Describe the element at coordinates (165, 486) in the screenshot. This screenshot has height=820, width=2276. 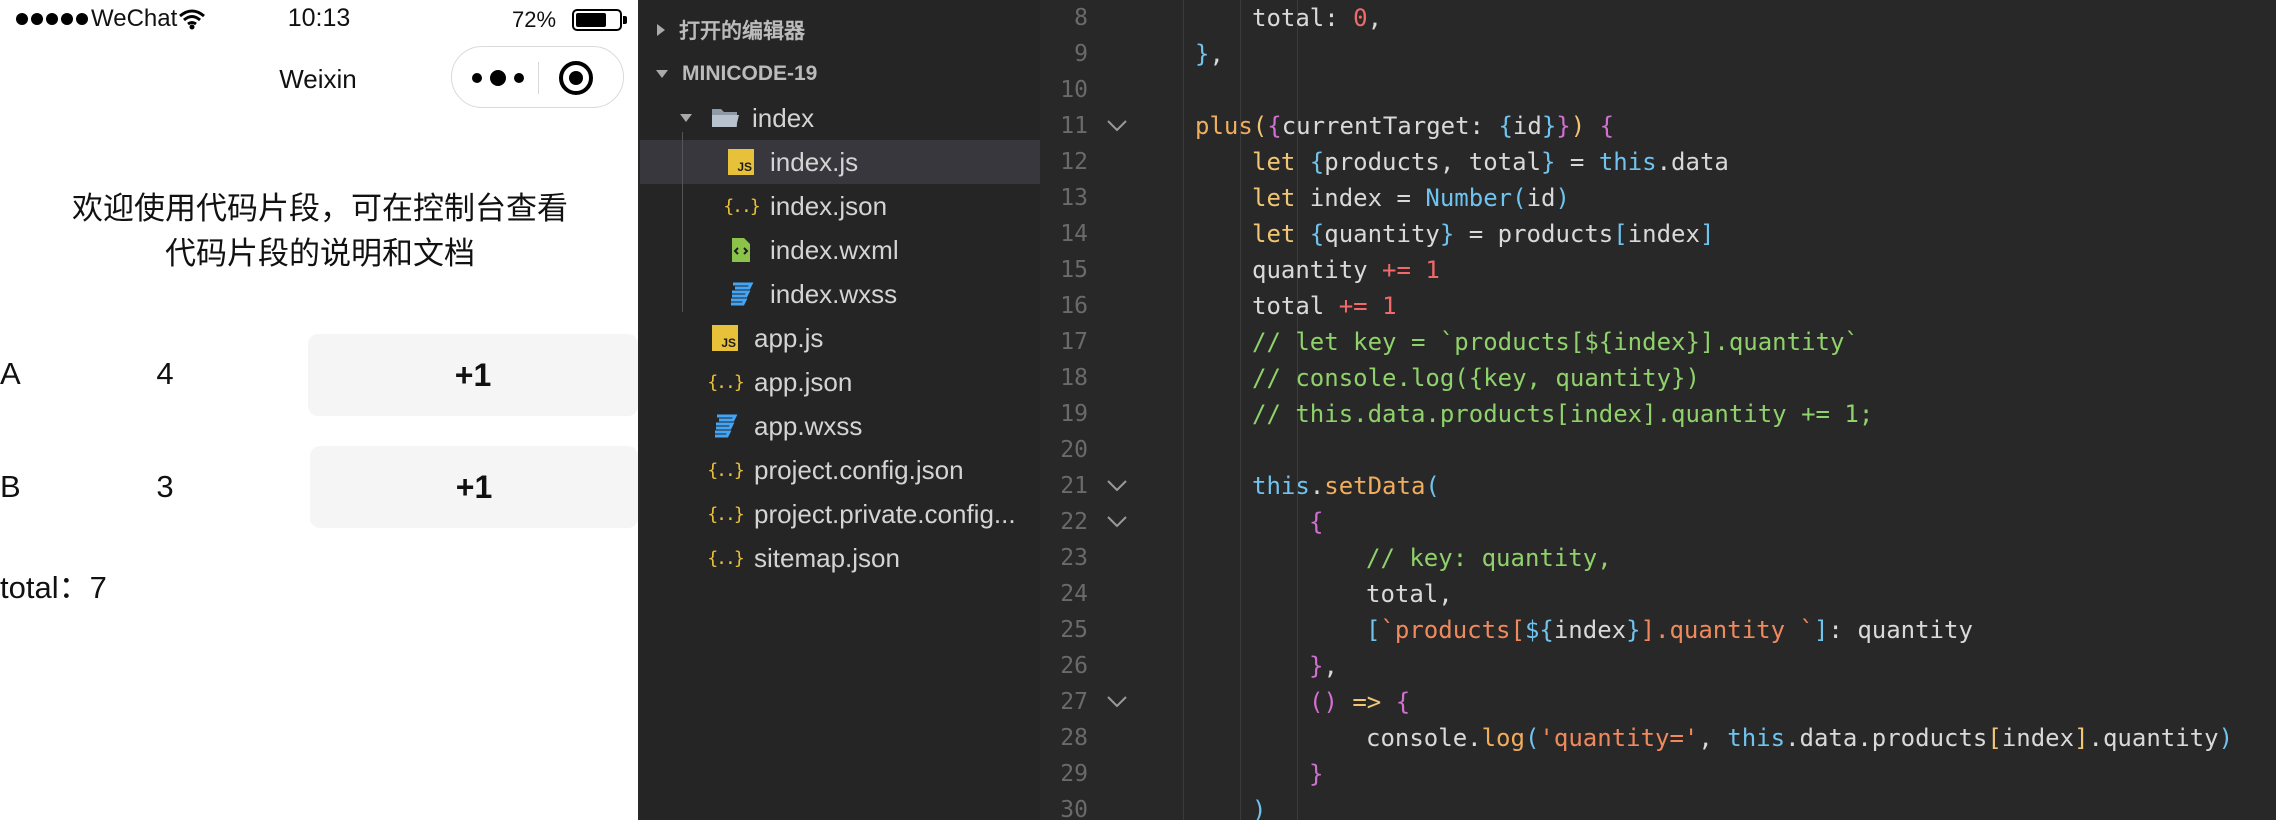
I see `product-quantity: 3` at that location.